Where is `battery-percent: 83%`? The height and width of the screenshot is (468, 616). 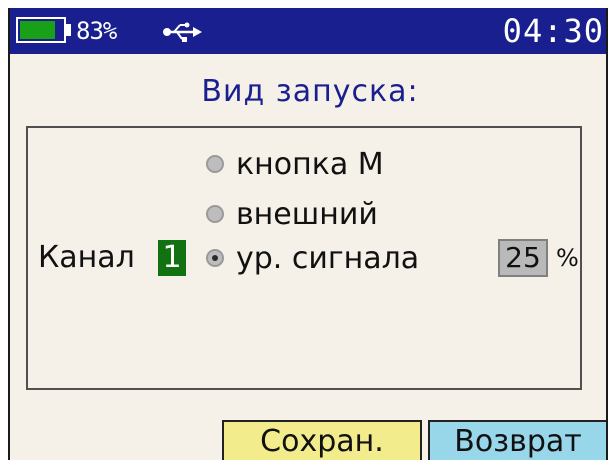 battery-percent: 83% is located at coordinates (96, 31).